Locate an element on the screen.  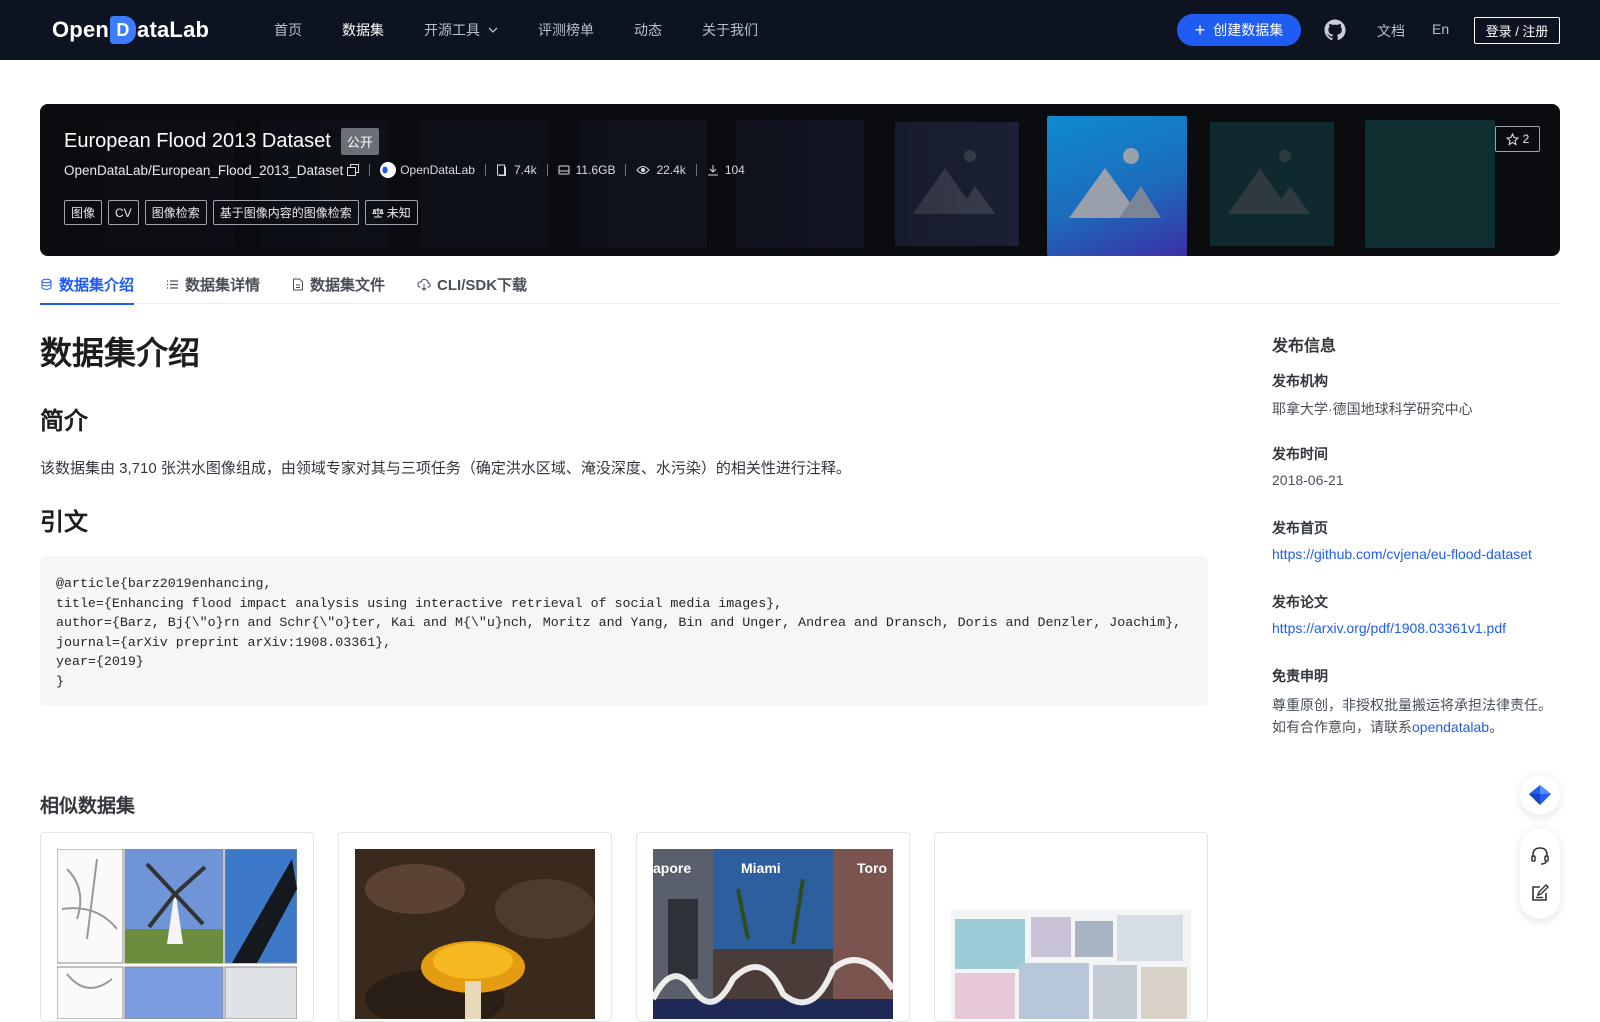
org-avatar-icon is located at coordinates (388, 170).